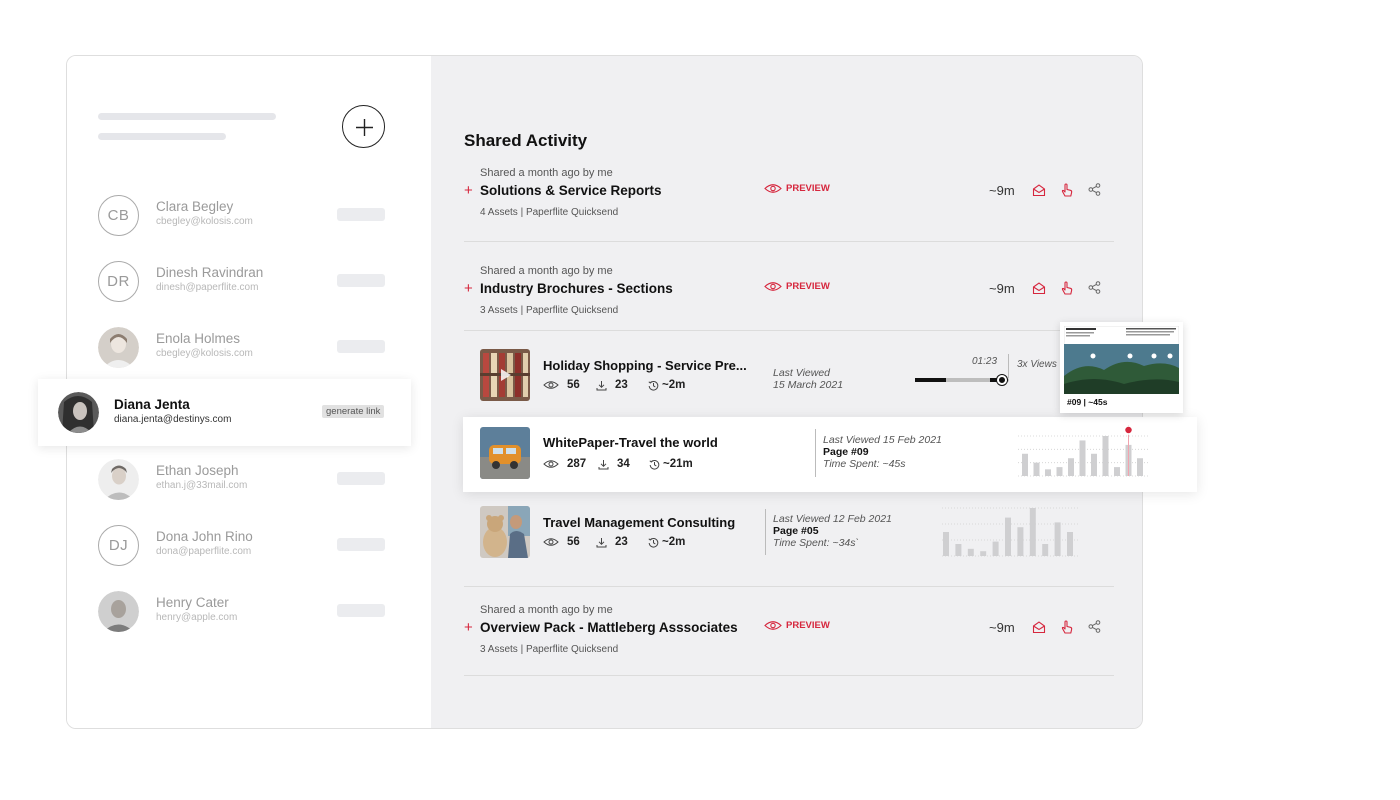 This screenshot has height=800, width=1400. Describe the element at coordinates (985, 361) in the screenshot. I see `video-time: 01:23` at that location.